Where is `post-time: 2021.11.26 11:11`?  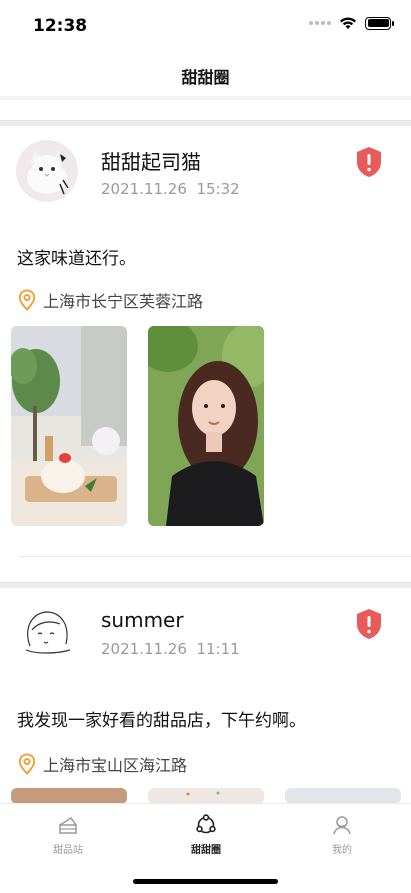 post-time: 2021.11.26 11:11 is located at coordinates (170, 649).